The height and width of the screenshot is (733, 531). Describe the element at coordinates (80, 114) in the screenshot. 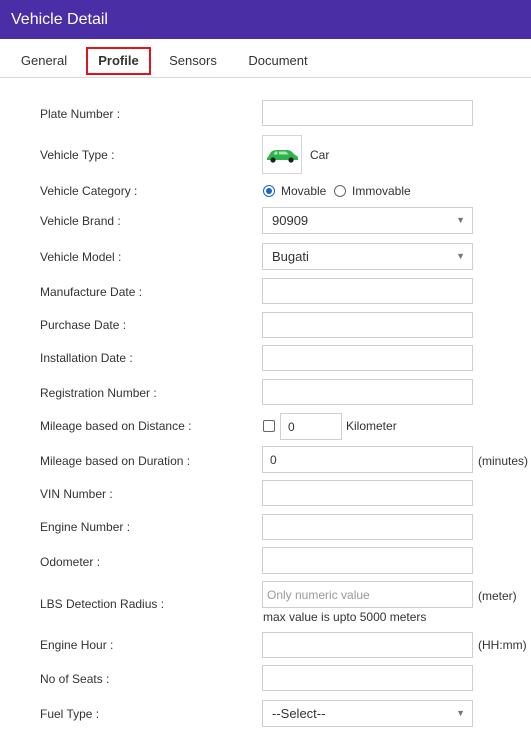

I see `plate-number-label: Plate Number :` at that location.